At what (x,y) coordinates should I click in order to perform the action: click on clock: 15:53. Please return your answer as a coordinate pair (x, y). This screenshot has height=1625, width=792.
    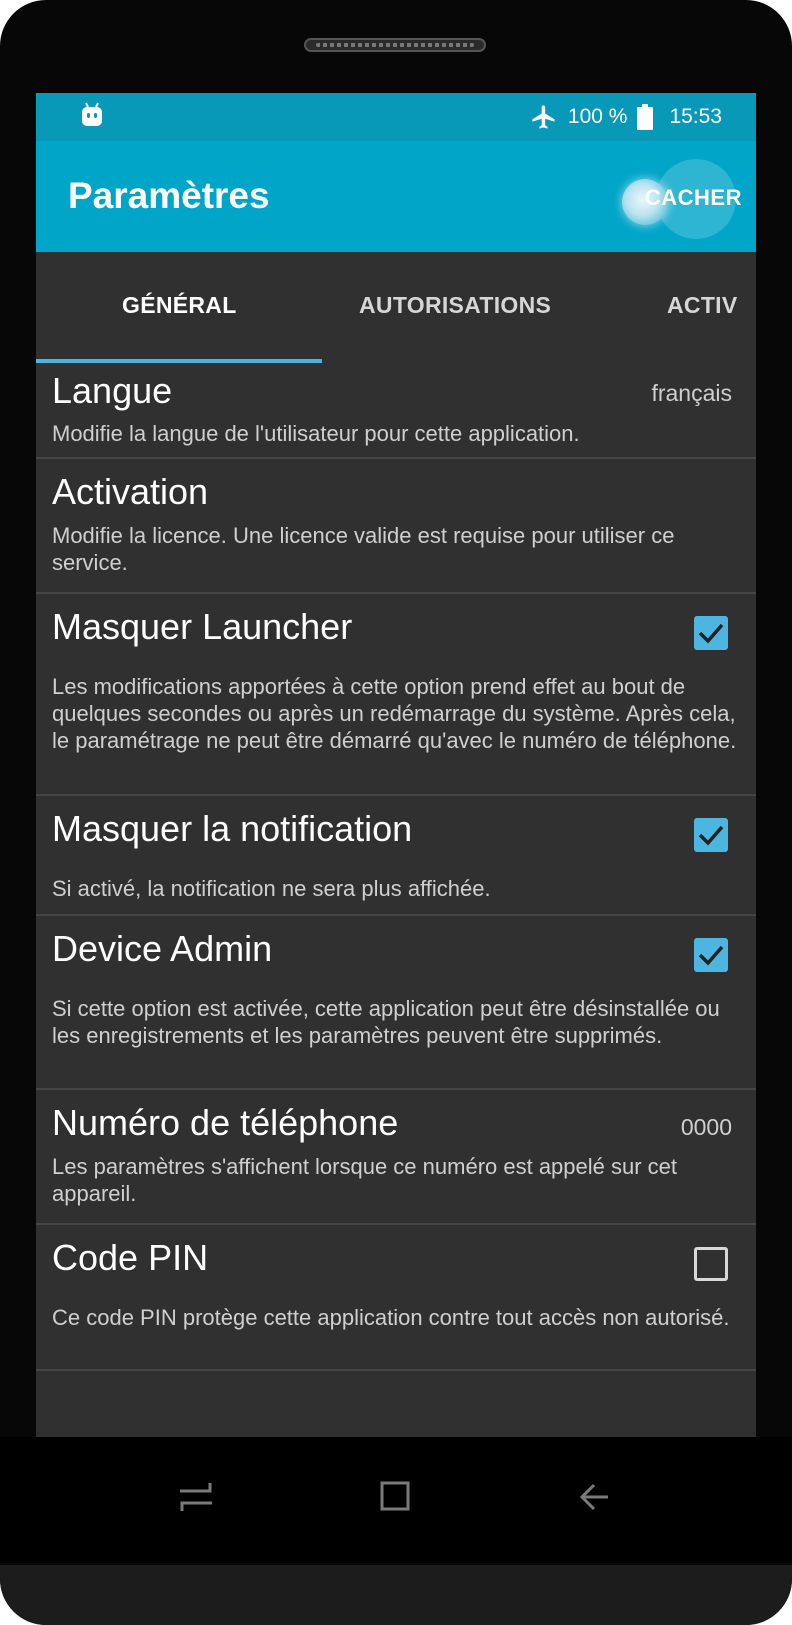
    Looking at the image, I should click on (695, 116).